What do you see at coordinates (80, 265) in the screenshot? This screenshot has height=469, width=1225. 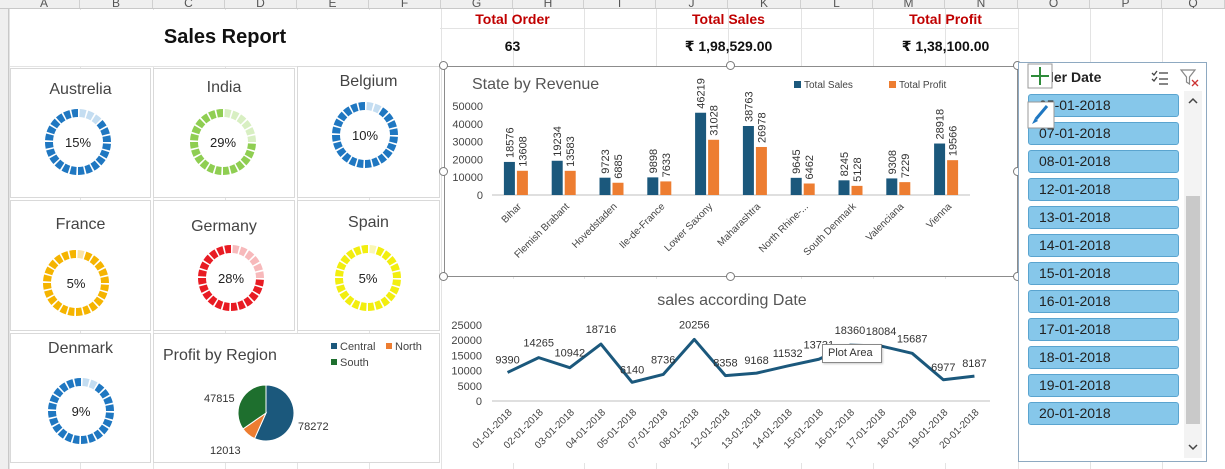 I see `country-card-france: France 5%` at bounding box center [80, 265].